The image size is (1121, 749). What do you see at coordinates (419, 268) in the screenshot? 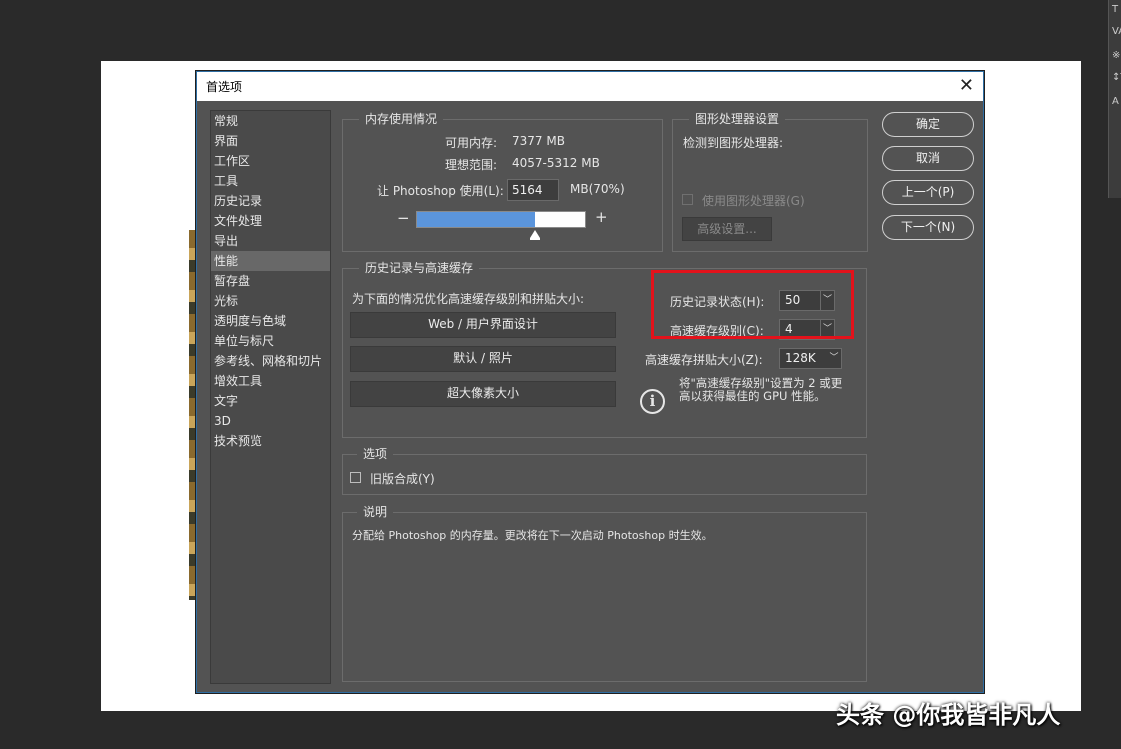
I see `history-cache-legend: 历史记录与高速缓存` at bounding box center [419, 268].